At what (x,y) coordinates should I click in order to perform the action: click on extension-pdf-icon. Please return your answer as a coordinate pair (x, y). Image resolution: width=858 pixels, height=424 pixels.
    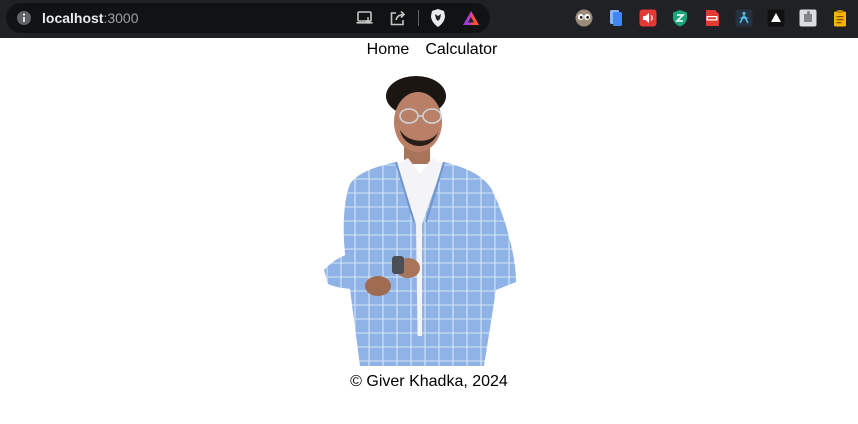
    Looking at the image, I should click on (712, 18).